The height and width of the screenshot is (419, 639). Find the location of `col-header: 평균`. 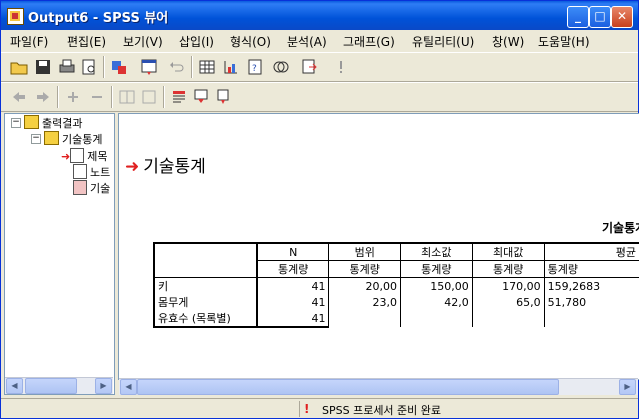

col-header: 평균 is located at coordinates (591, 251).